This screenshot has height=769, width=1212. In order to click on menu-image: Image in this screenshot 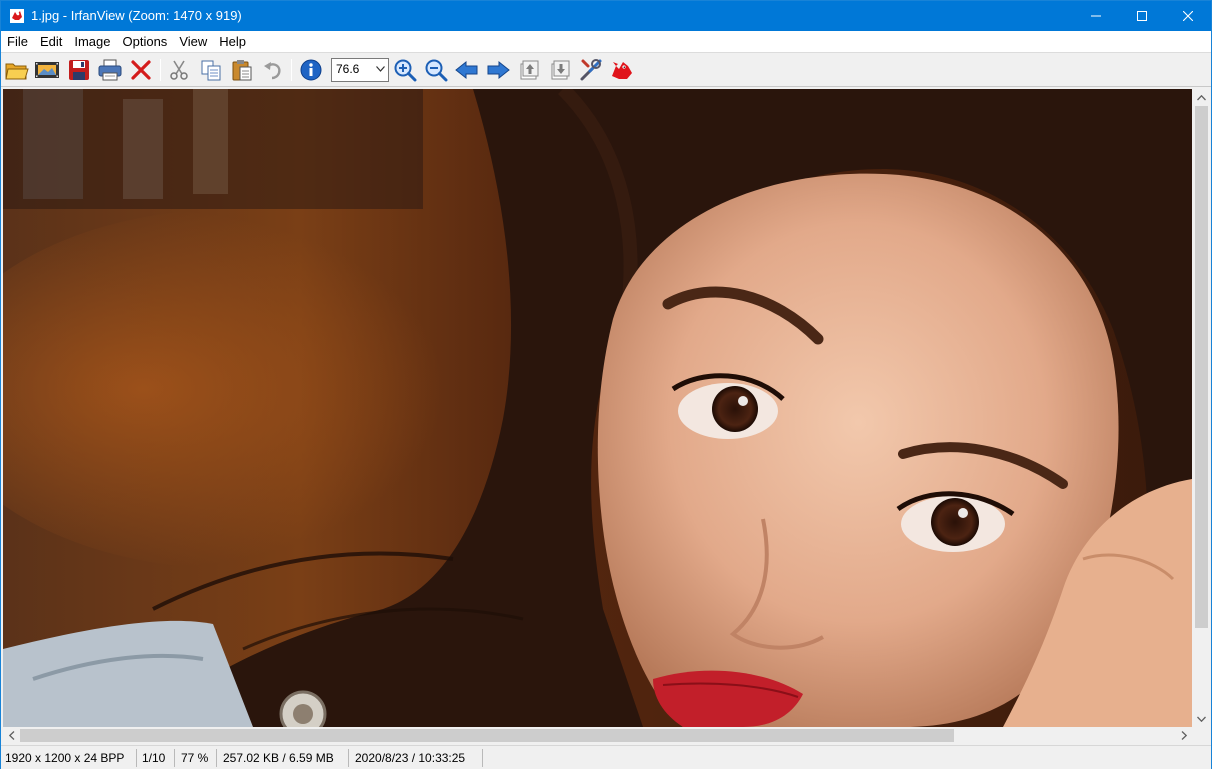, I will do `click(92, 41)`.